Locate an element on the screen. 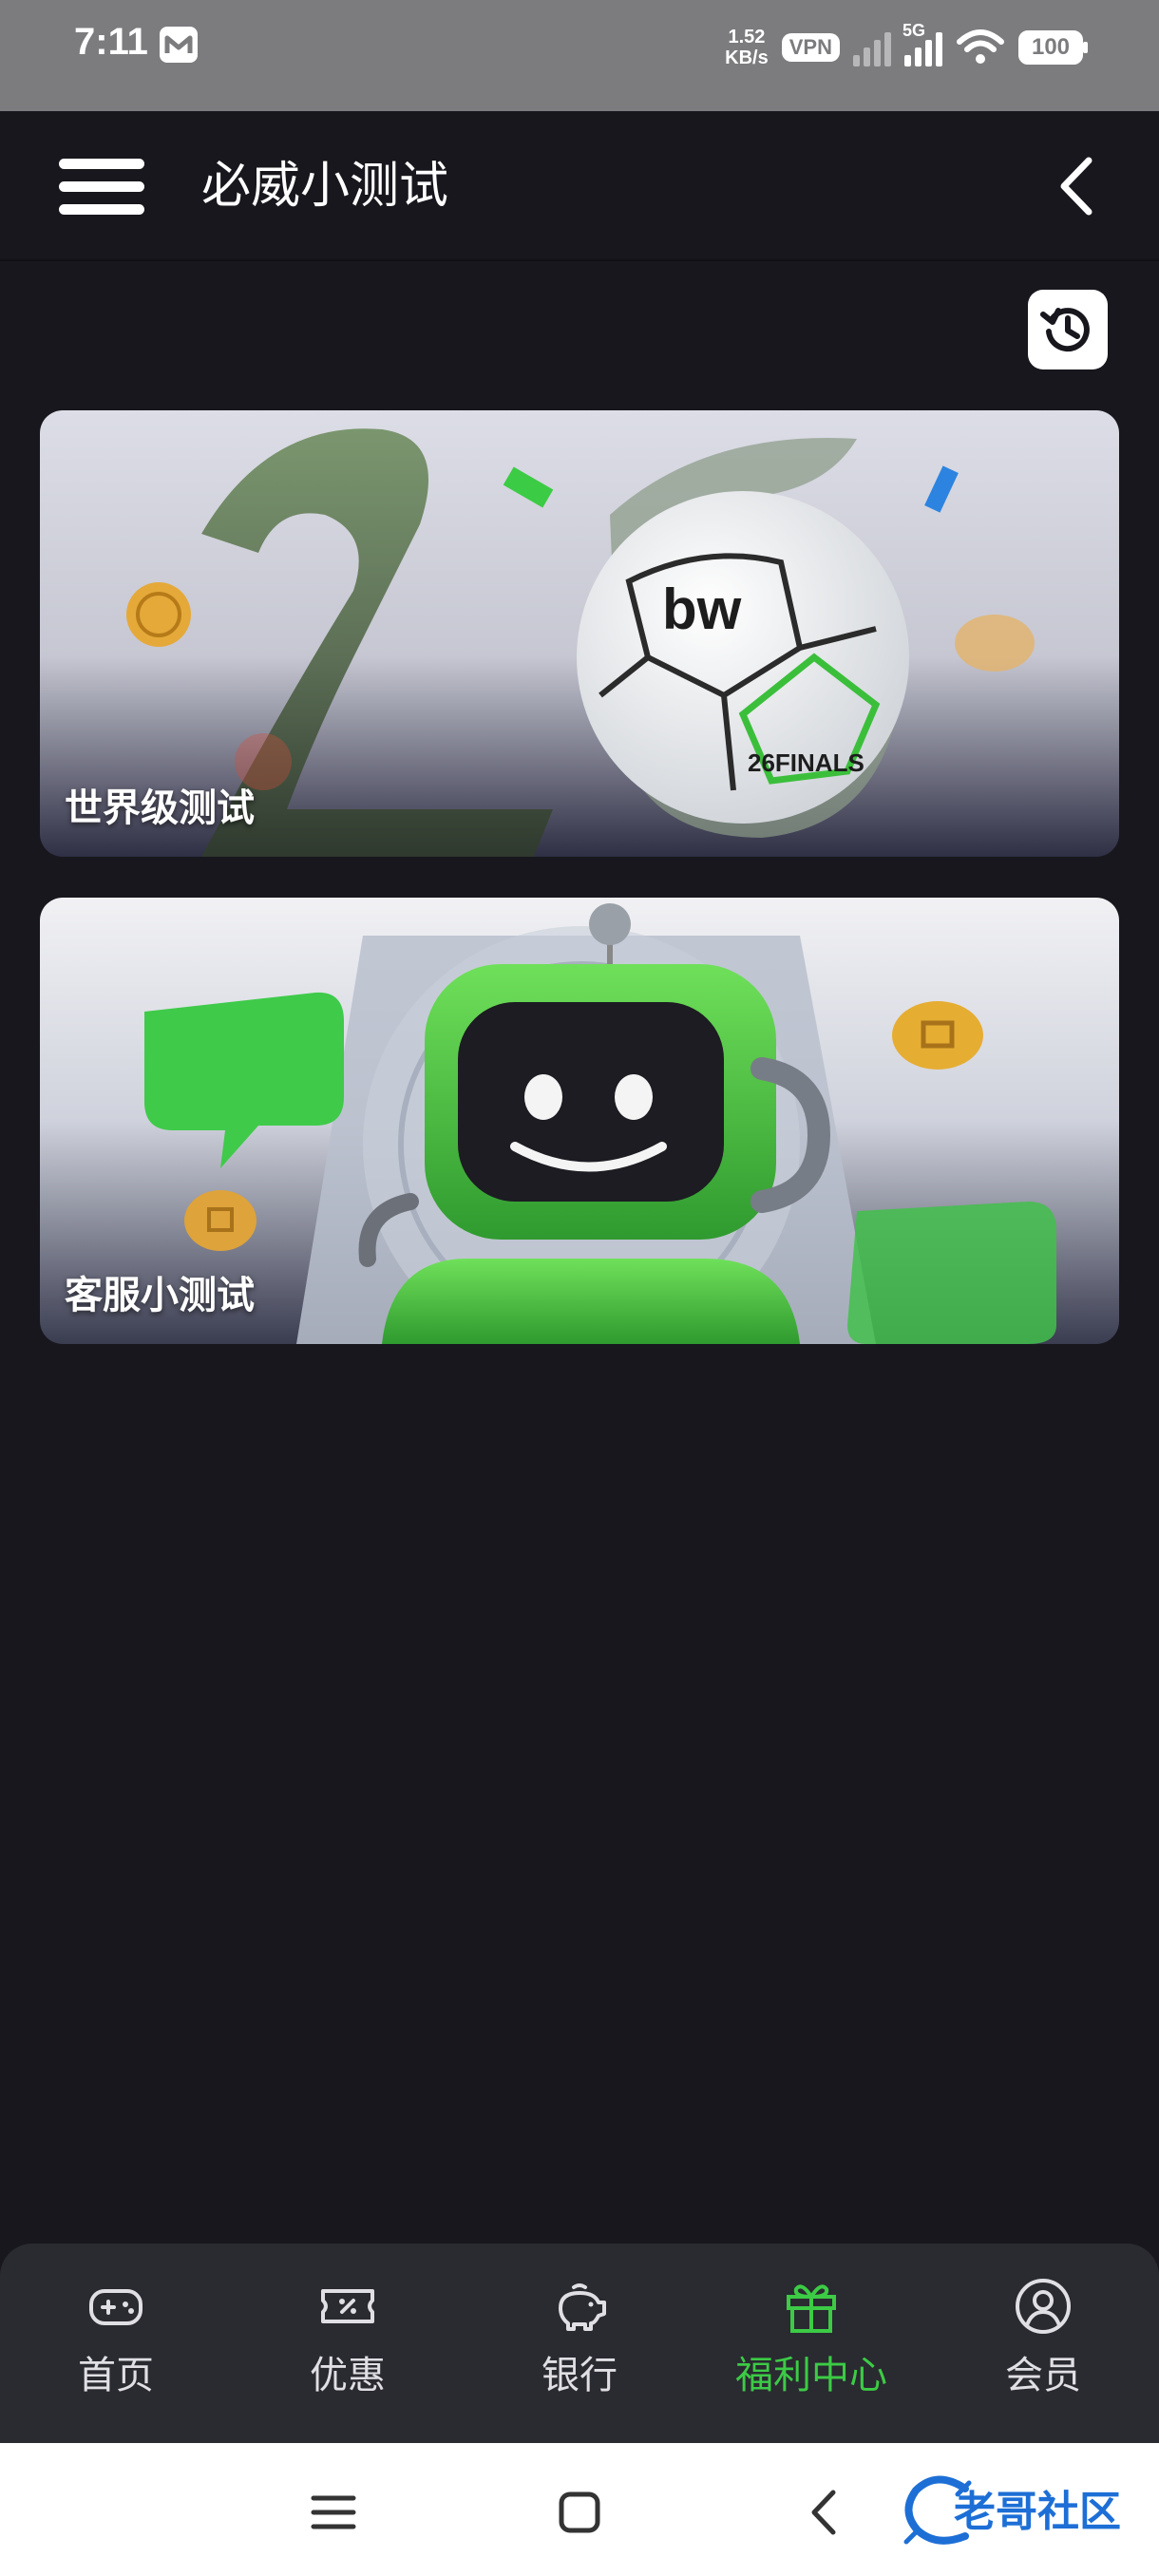  status-indicators: 1.52 KB/s VPN 5G 100 is located at coordinates (906, 47).